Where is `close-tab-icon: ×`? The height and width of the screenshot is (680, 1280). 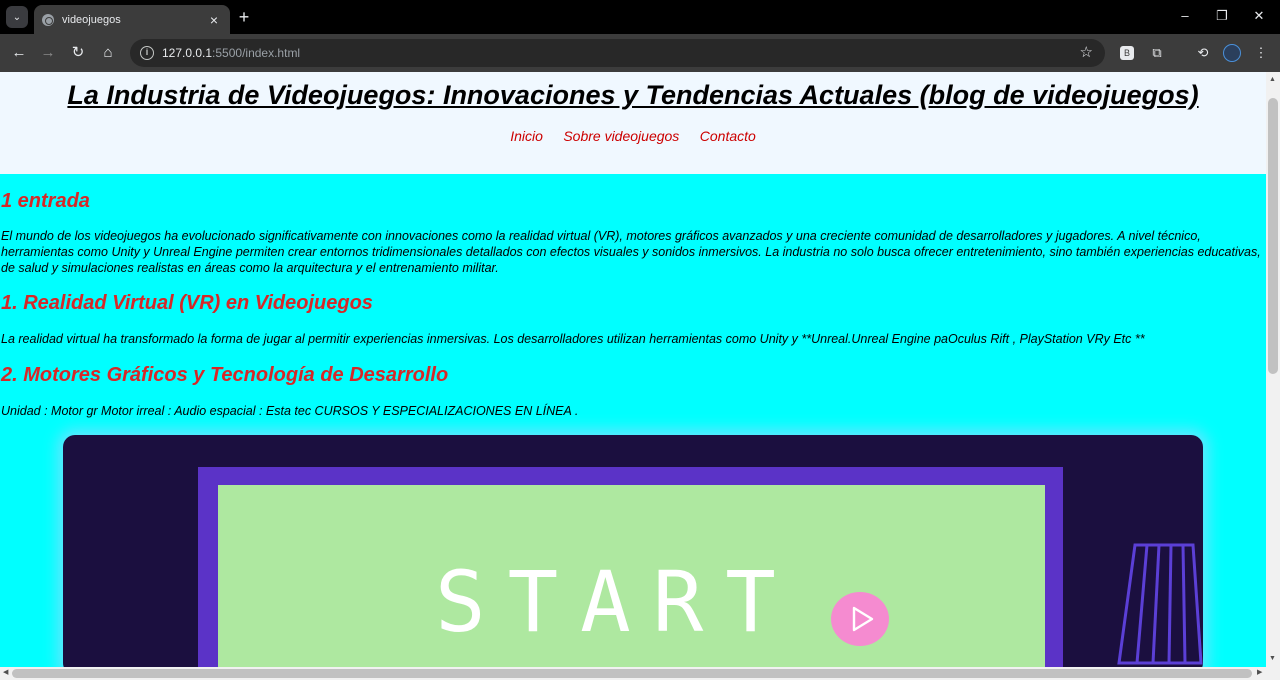 close-tab-icon: × is located at coordinates (214, 20).